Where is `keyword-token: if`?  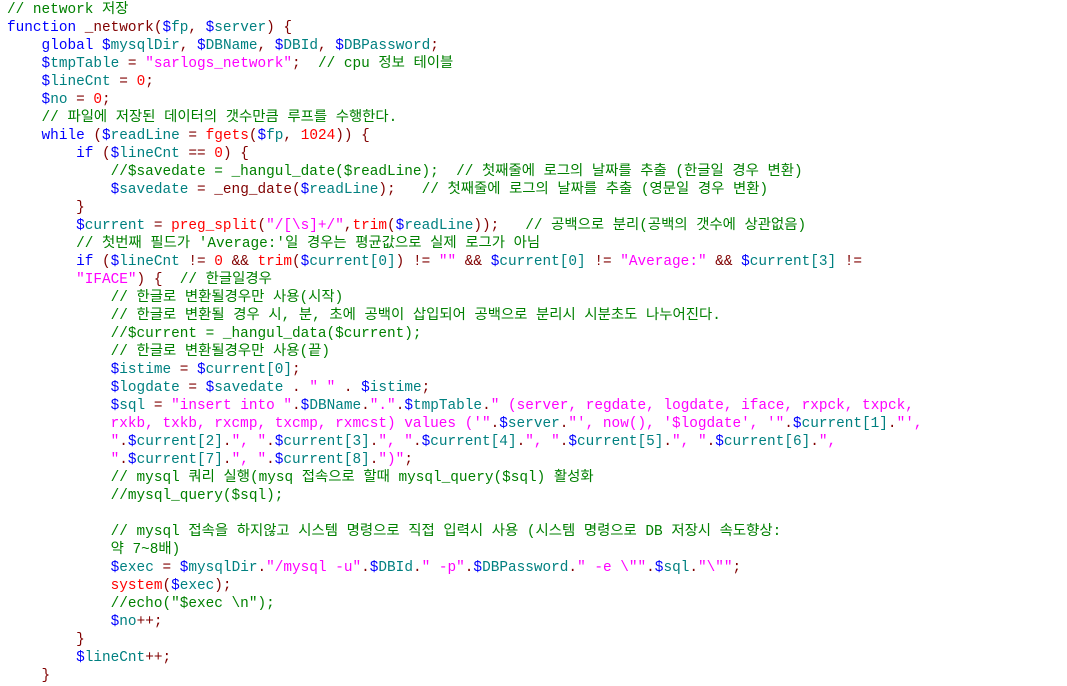
keyword-token: if is located at coordinates (85, 154).